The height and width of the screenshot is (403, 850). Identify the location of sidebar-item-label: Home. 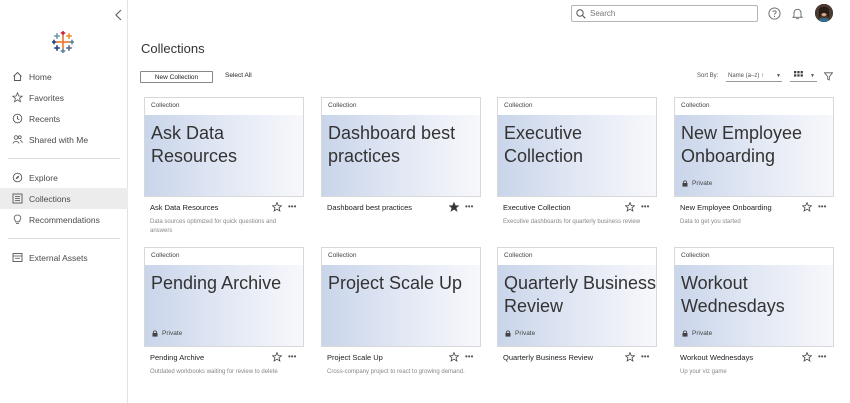
(40, 76).